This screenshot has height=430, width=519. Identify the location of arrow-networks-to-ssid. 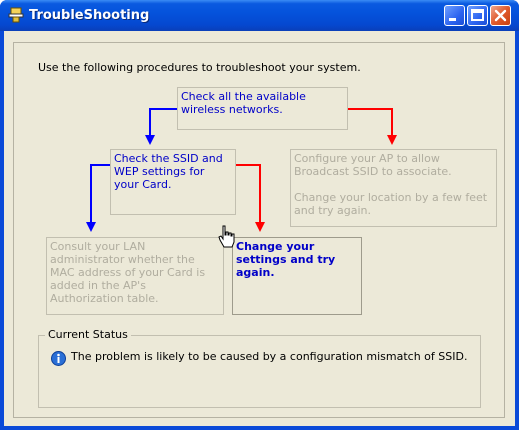
(163, 122).